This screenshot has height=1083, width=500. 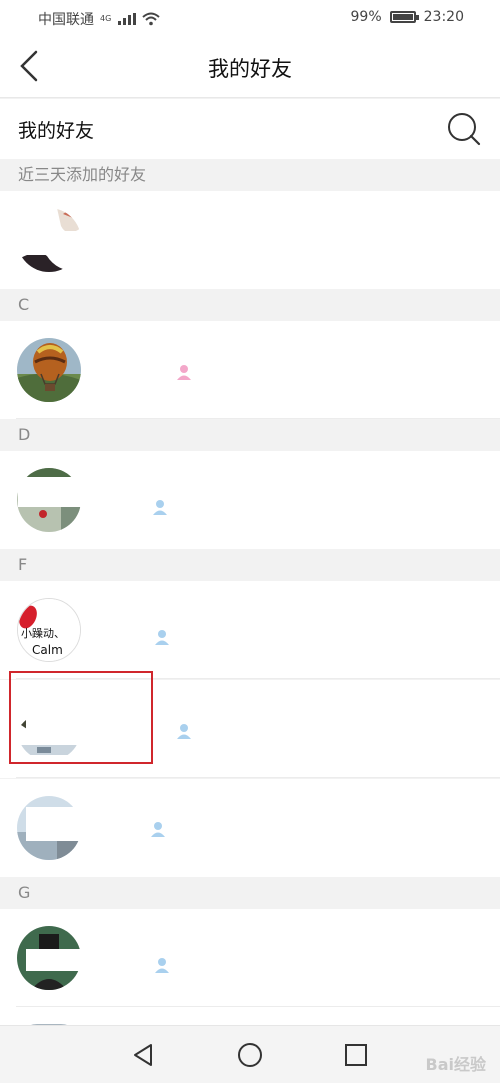 What do you see at coordinates (56, 131) in the screenshot?
I see `search-label: 我的好友` at bounding box center [56, 131].